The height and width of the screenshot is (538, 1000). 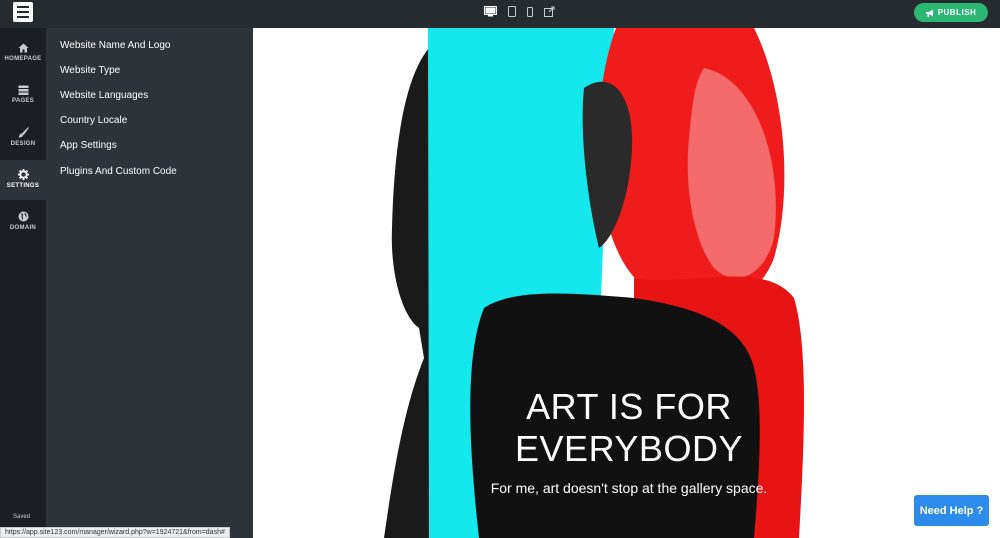 What do you see at coordinates (519, 11) in the screenshot?
I see `device-switcher` at bounding box center [519, 11].